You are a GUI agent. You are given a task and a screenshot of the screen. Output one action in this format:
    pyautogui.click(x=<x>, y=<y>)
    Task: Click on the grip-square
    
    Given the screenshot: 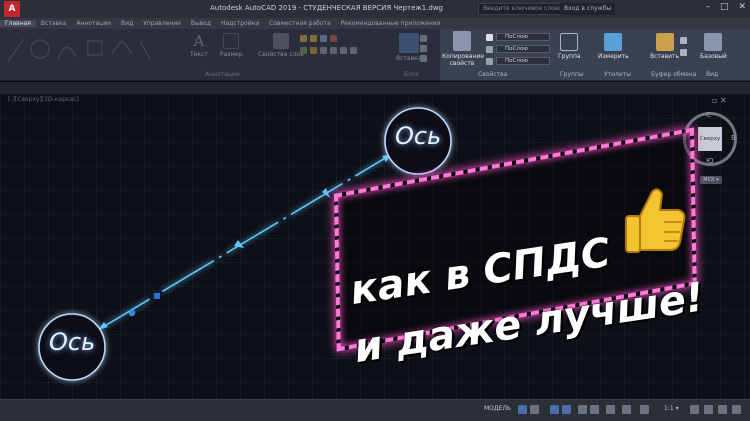 What is the action you would take?
    pyautogui.click(x=157, y=296)
    